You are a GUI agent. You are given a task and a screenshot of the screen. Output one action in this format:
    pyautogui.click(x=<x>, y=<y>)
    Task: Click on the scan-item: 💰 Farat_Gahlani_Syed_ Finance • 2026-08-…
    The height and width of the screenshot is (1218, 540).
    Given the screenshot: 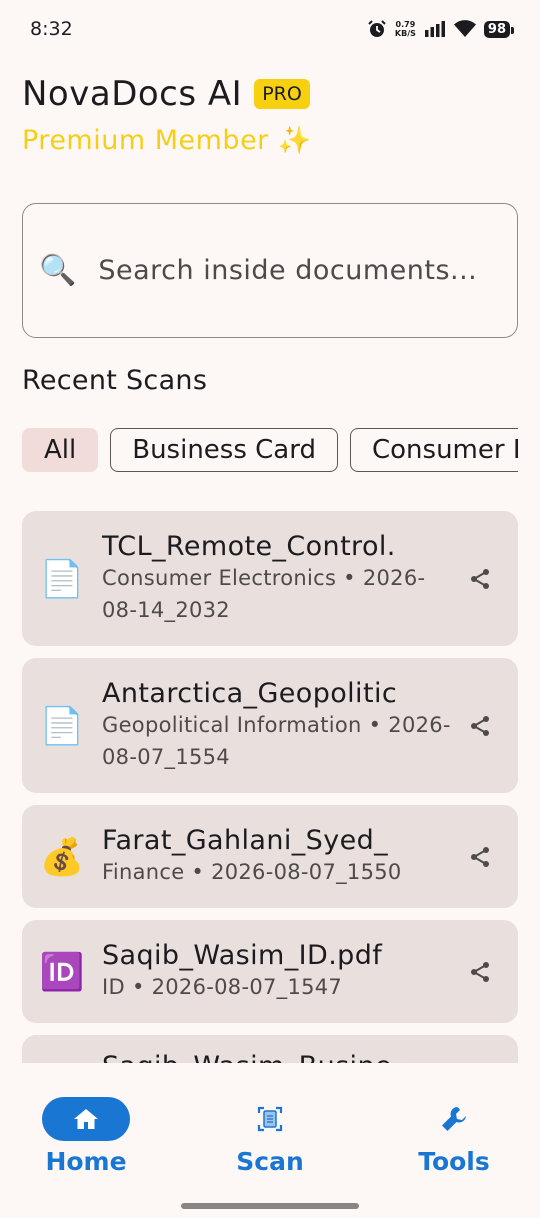 What is the action you would take?
    pyautogui.click(x=270, y=856)
    